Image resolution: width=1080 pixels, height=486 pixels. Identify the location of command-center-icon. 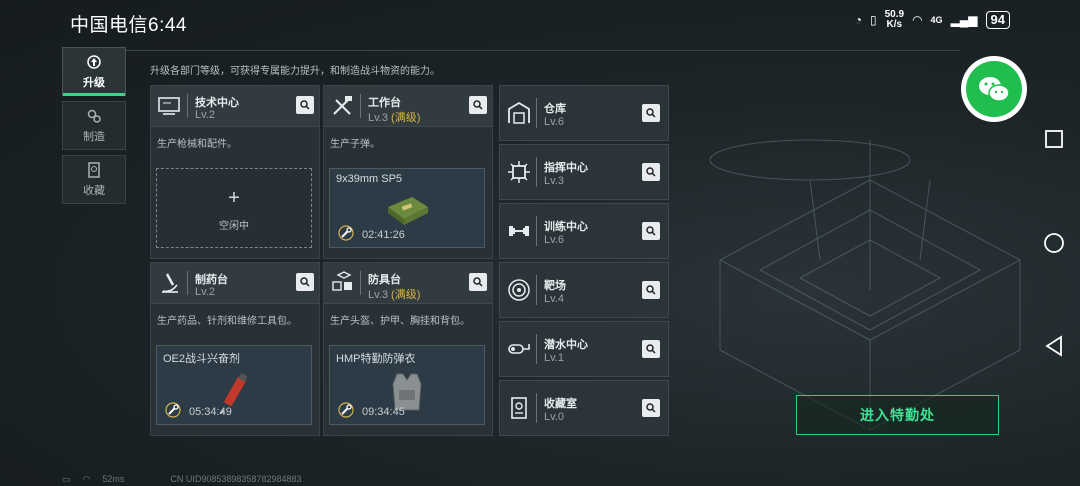
(519, 172).